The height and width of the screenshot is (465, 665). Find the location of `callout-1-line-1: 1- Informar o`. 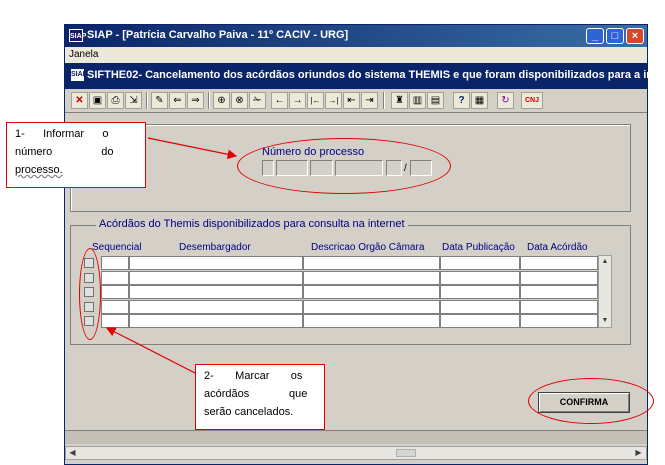

callout-1-line-1: 1- Informar o is located at coordinates (62, 134).